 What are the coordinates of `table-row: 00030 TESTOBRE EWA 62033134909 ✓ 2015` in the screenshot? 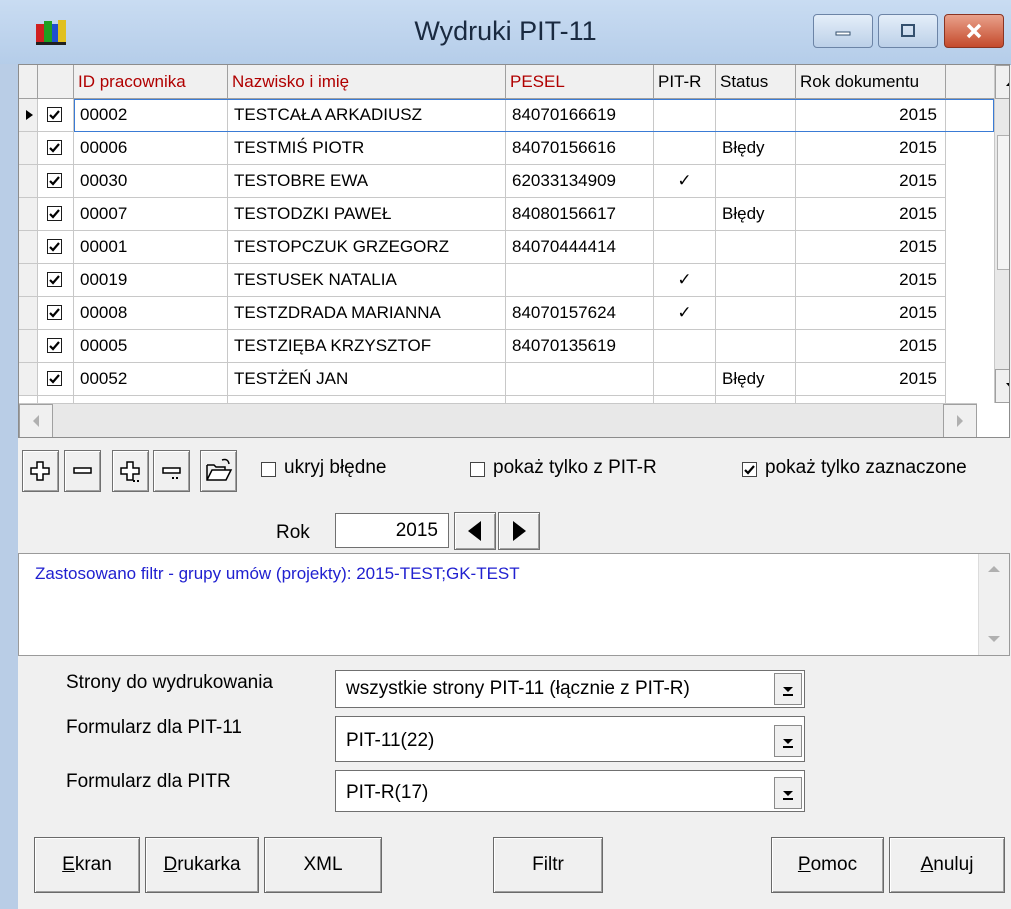 It's located at (497, 181).